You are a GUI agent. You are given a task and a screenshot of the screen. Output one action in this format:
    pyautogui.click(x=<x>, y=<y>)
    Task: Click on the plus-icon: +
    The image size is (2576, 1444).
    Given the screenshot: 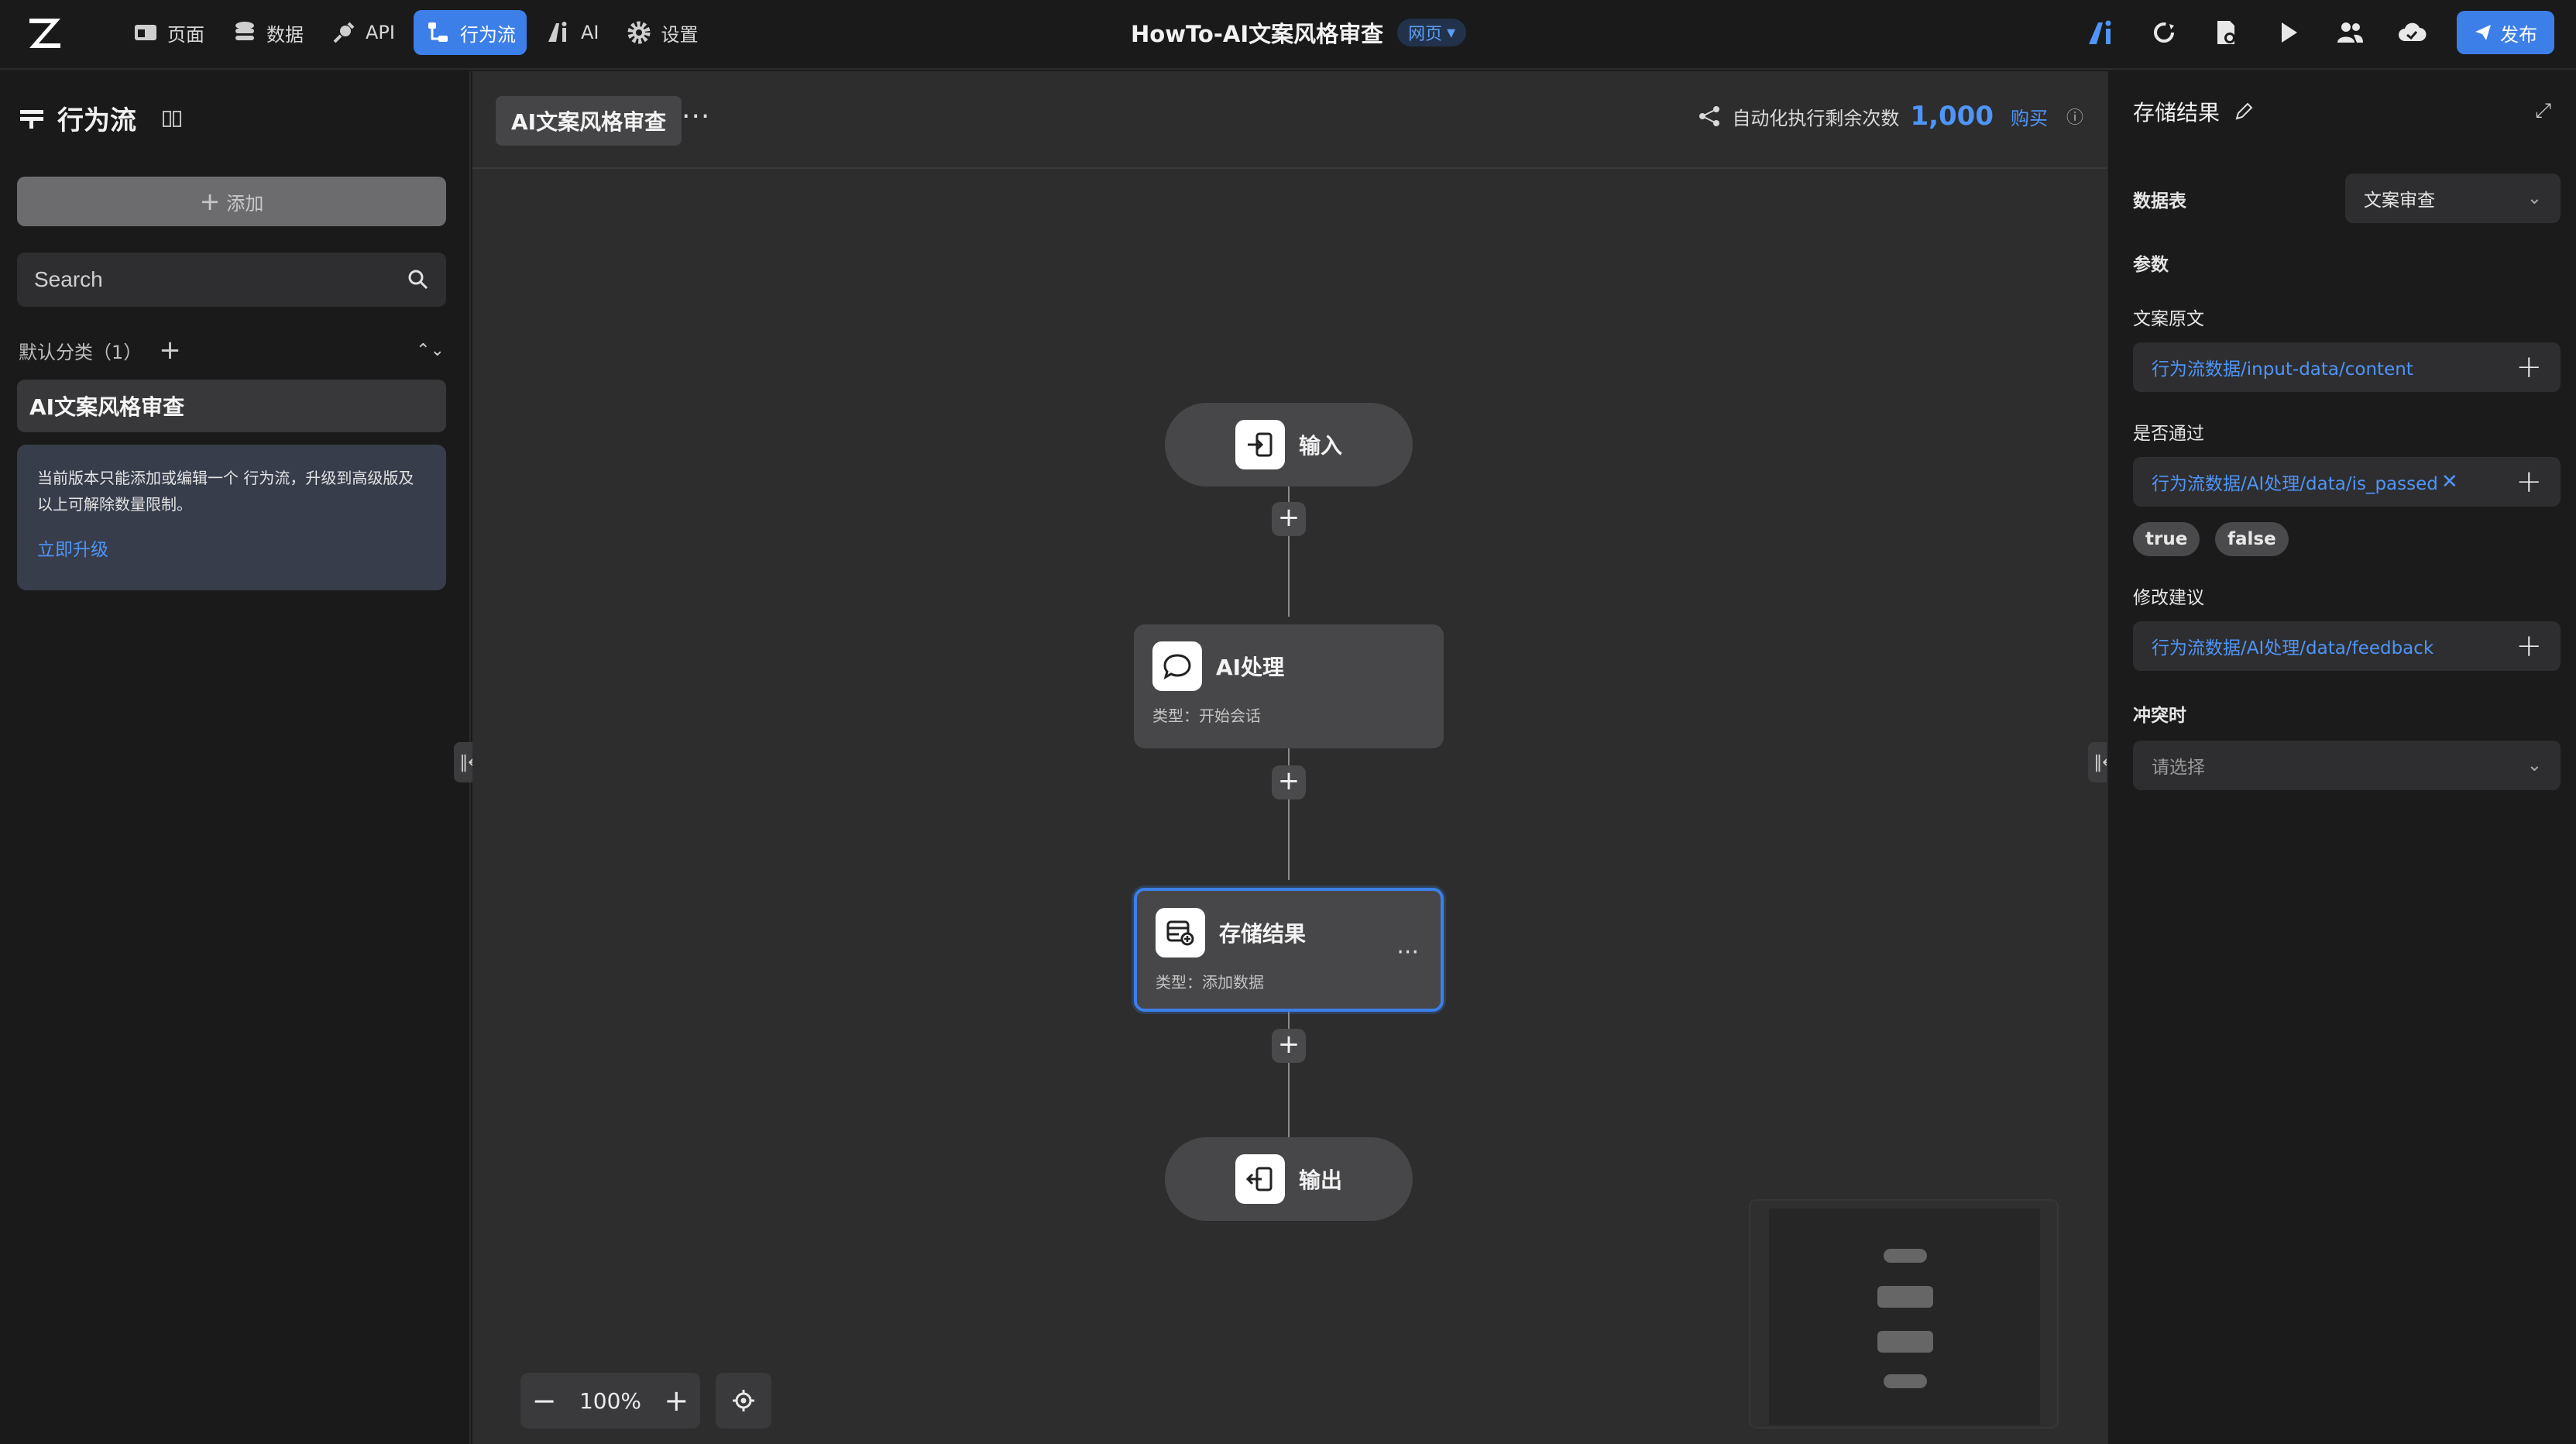 What is the action you would take?
    pyautogui.click(x=210, y=202)
    